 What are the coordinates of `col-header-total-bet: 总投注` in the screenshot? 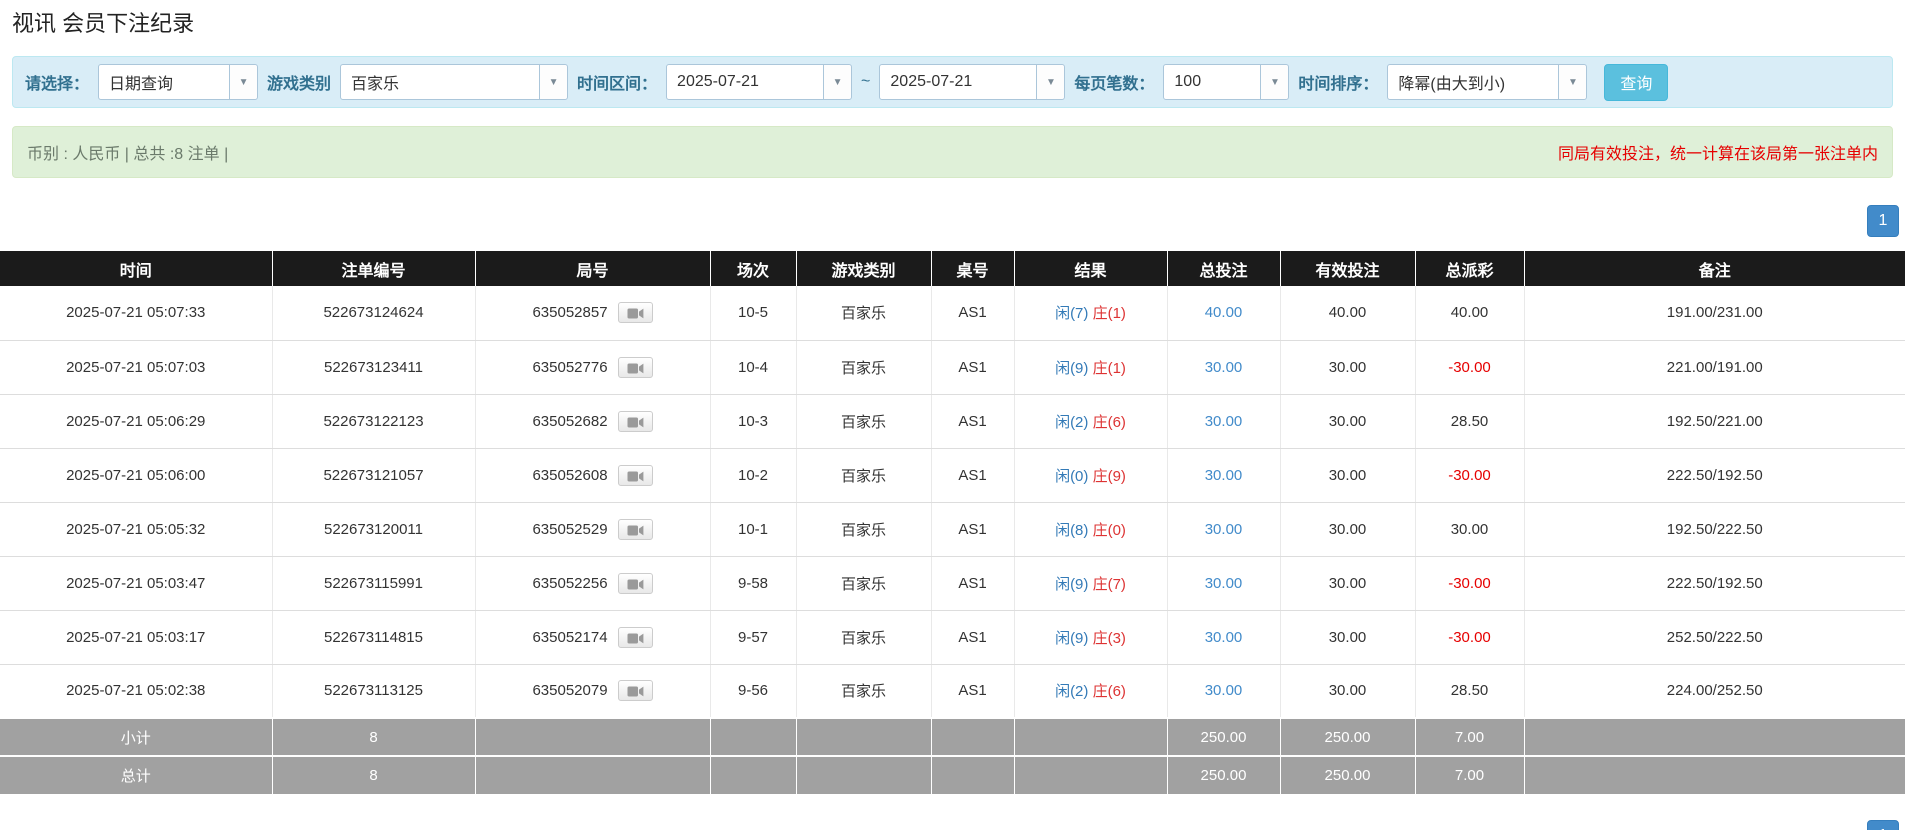 It's located at (1224, 268).